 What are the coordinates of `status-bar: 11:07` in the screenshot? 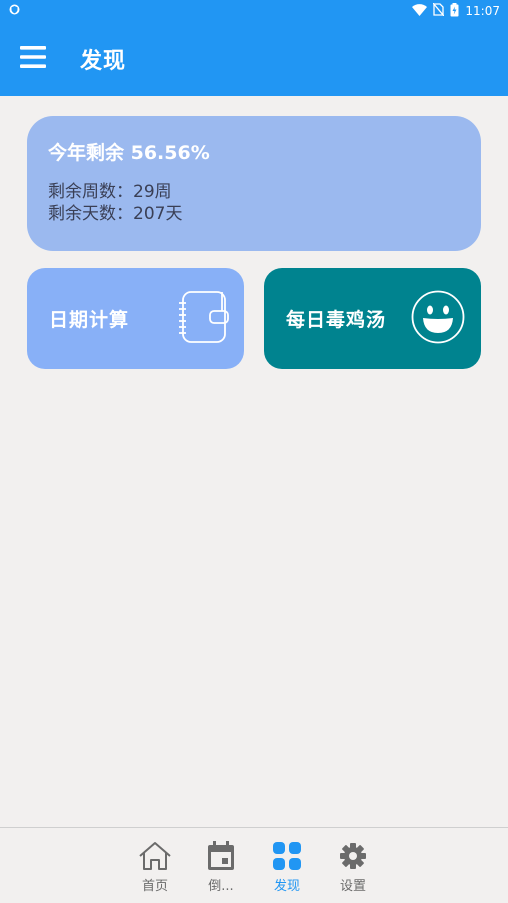 It's located at (254, 11).